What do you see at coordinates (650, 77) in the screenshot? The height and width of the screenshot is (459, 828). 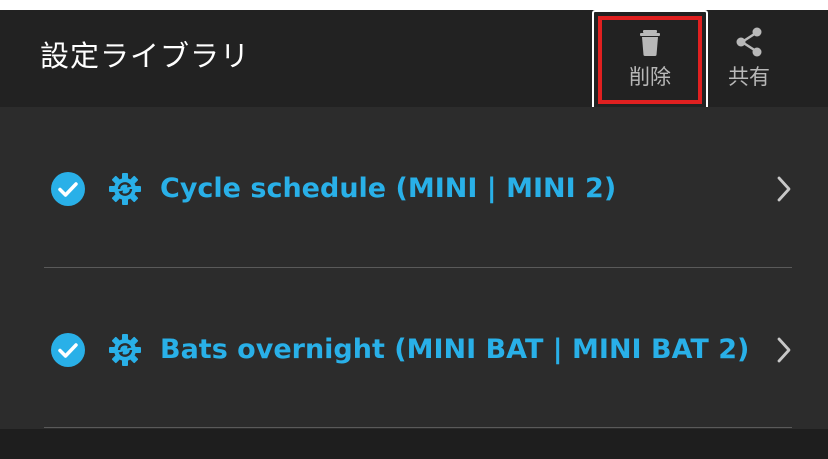 I see `delete-label: 削除` at bounding box center [650, 77].